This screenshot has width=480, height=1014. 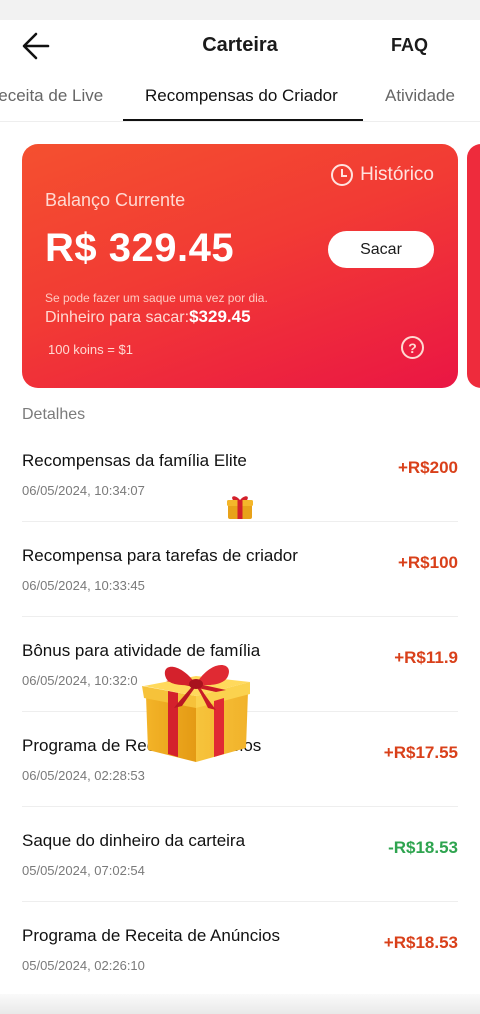 What do you see at coordinates (381, 249) in the screenshot?
I see `withdraw-button: Sacar` at bounding box center [381, 249].